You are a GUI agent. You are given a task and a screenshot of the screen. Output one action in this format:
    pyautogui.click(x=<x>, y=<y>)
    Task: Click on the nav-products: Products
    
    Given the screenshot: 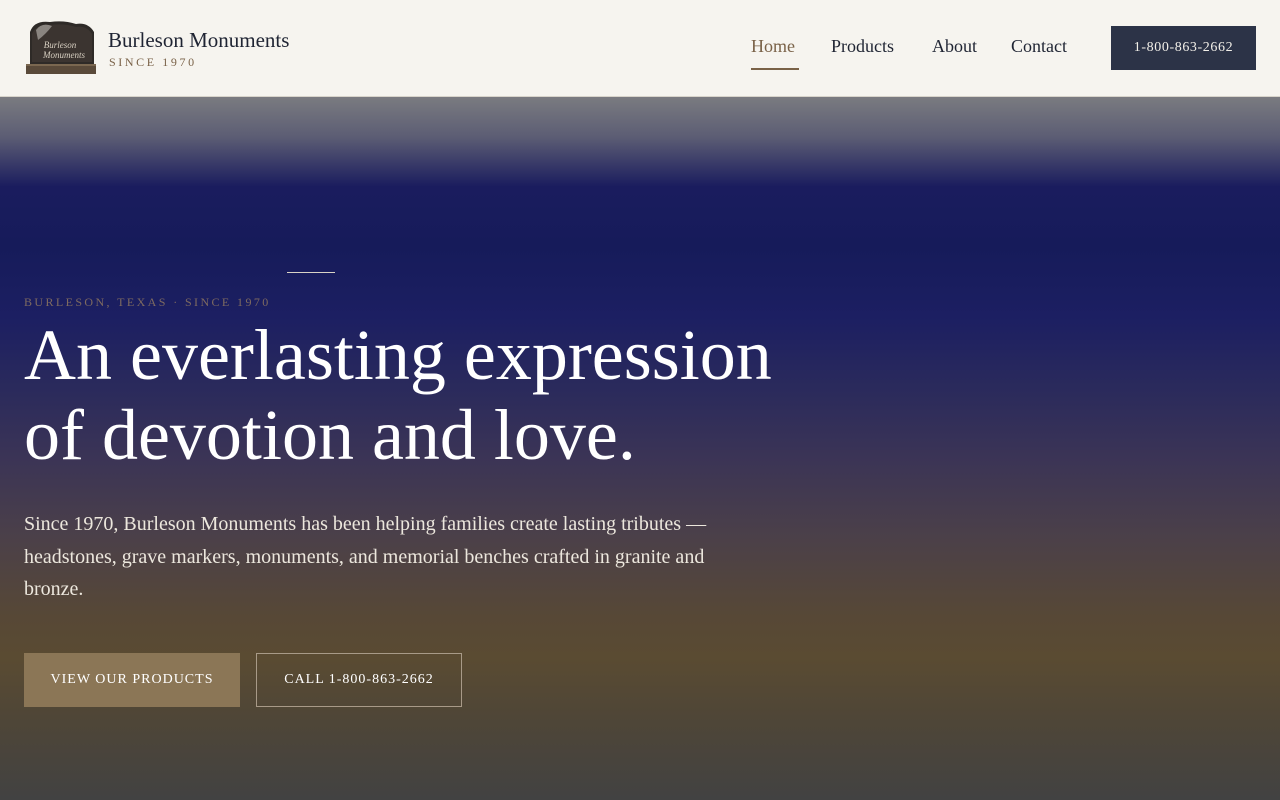 What is the action you would take?
    pyautogui.click(x=862, y=46)
    